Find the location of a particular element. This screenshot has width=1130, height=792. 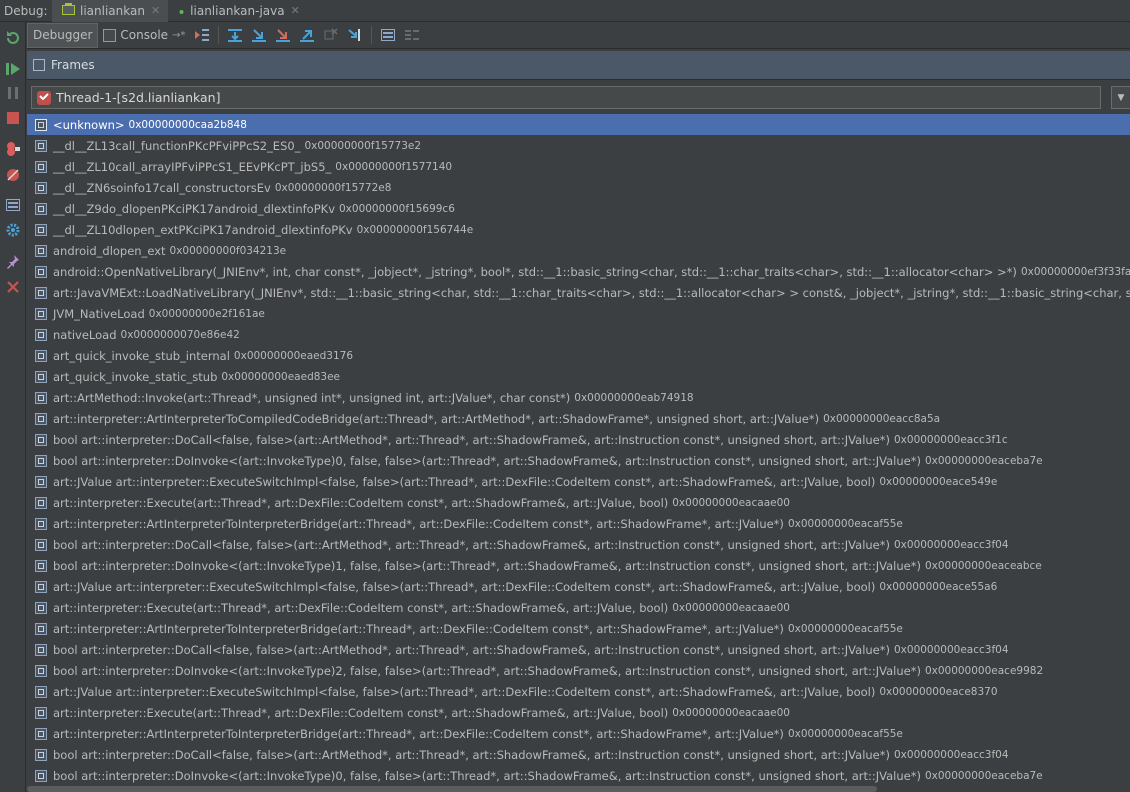

debug-tab-bar: Debug: lianliankan ✕ lianliankan-java ✕ is located at coordinates (565, 11).